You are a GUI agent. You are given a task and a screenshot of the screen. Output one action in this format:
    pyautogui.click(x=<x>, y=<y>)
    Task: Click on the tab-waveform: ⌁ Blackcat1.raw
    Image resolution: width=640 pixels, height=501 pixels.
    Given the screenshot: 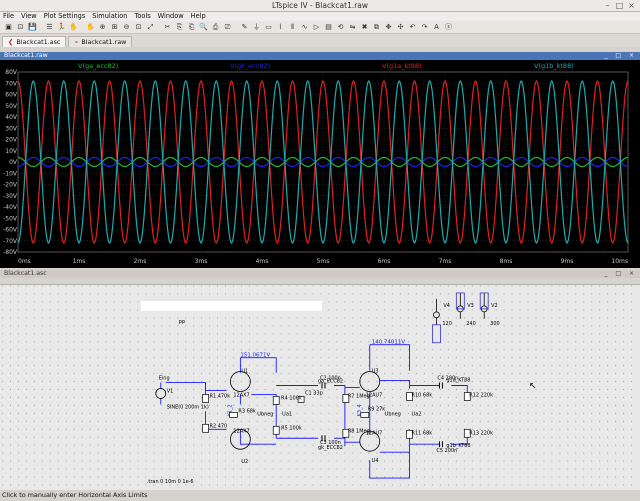 What is the action you would take?
    pyautogui.click(x=100, y=41)
    